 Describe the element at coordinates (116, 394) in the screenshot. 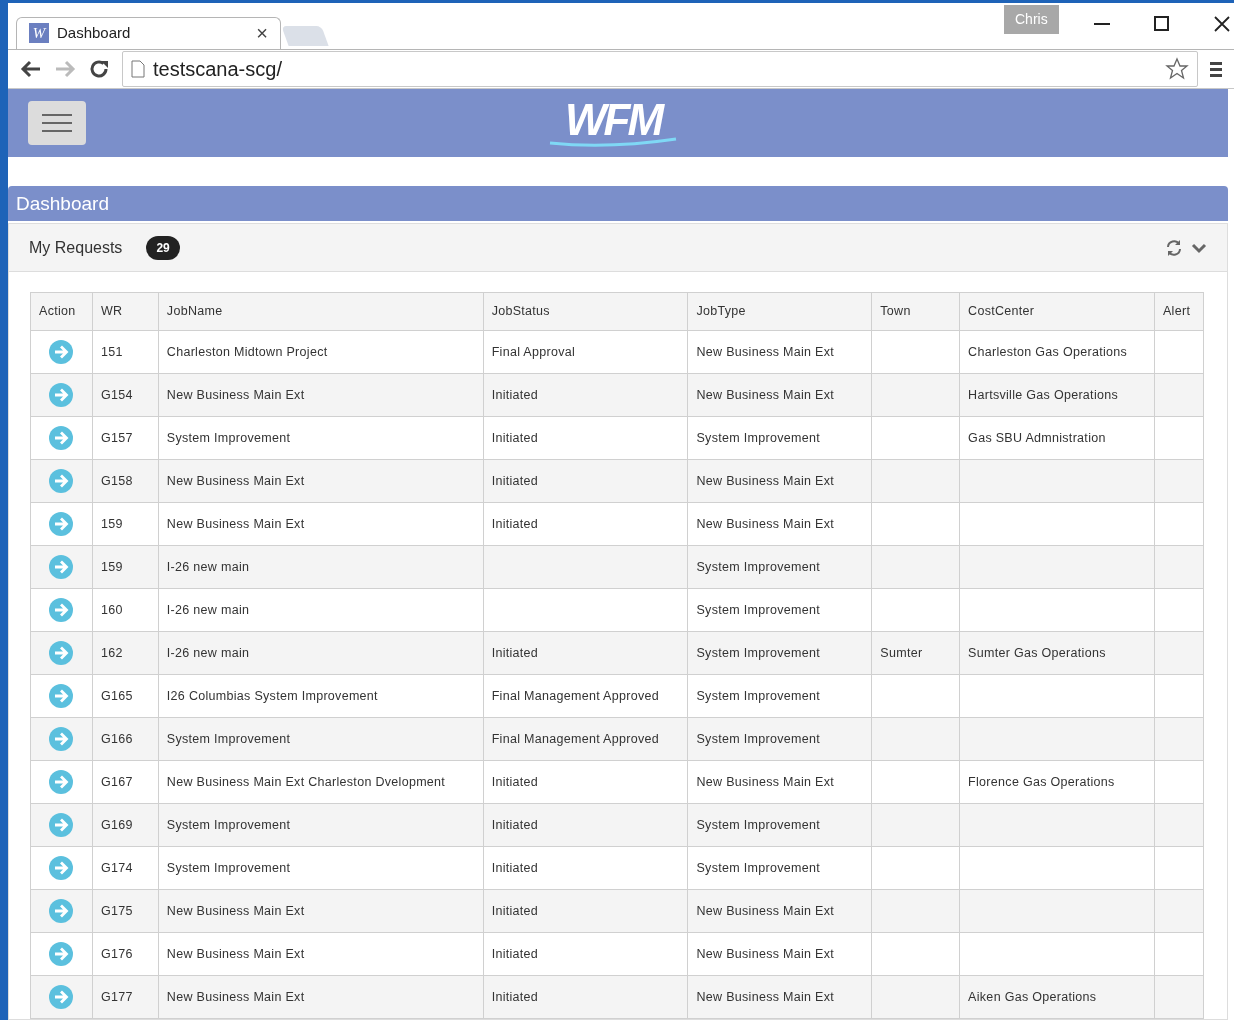

I see `table-cell: G154` at that location.